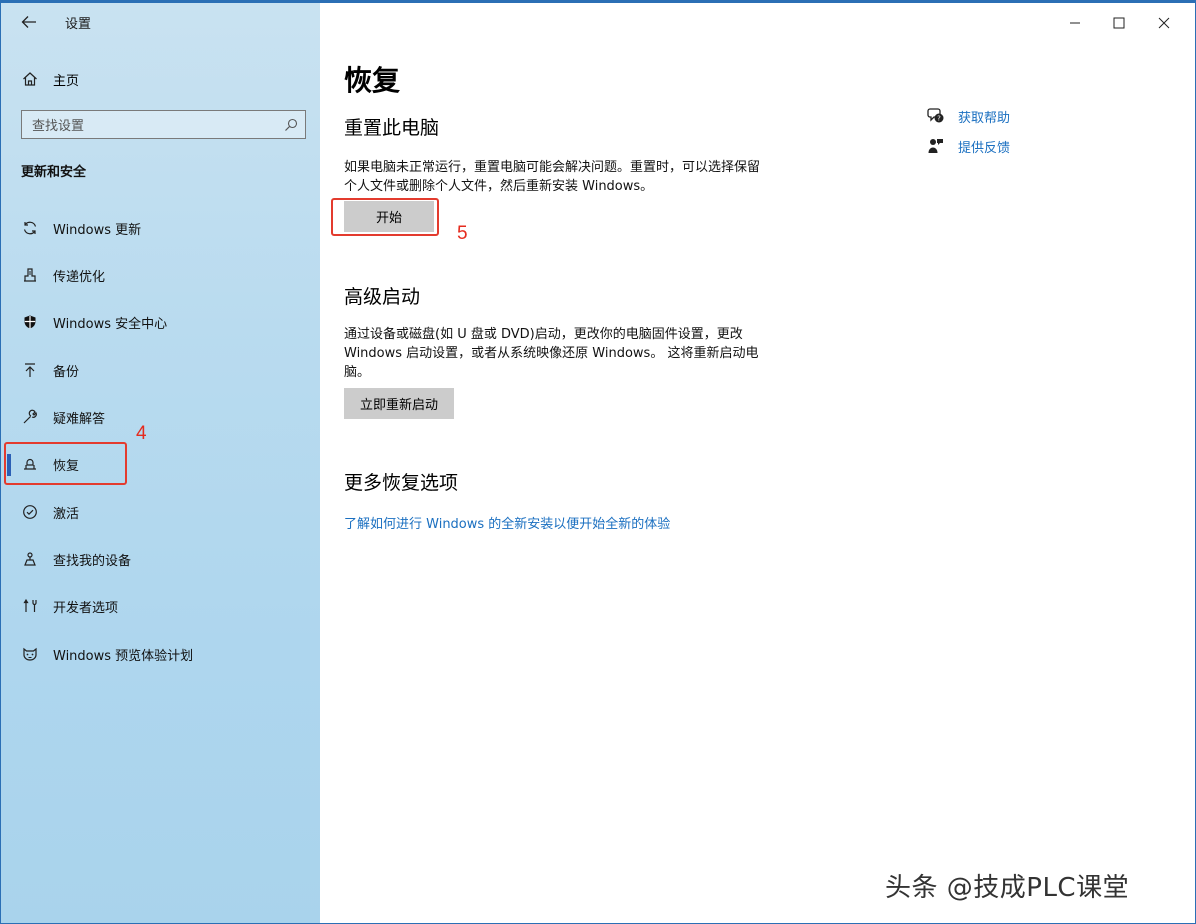 Image resolution: width=1196 pixels, height=924 pixels. What do you see at coordinates (936, 146) in the screenshot?
I see `feedback-icon` at bounding box center [936, 146].